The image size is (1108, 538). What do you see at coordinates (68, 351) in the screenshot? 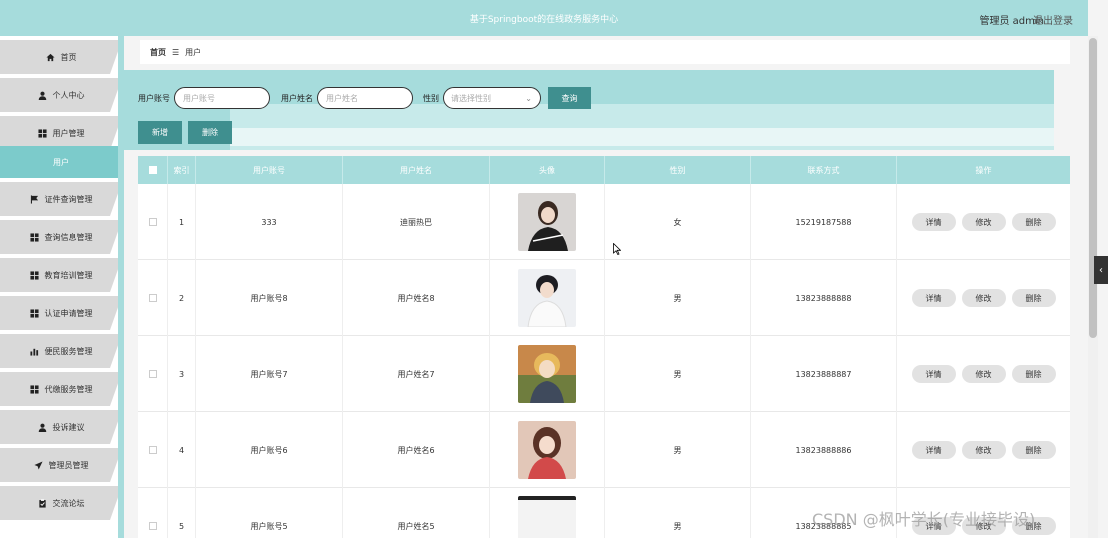
I see `sidebar-item-label: 便民服务管理` at bounding box center [68, 351].